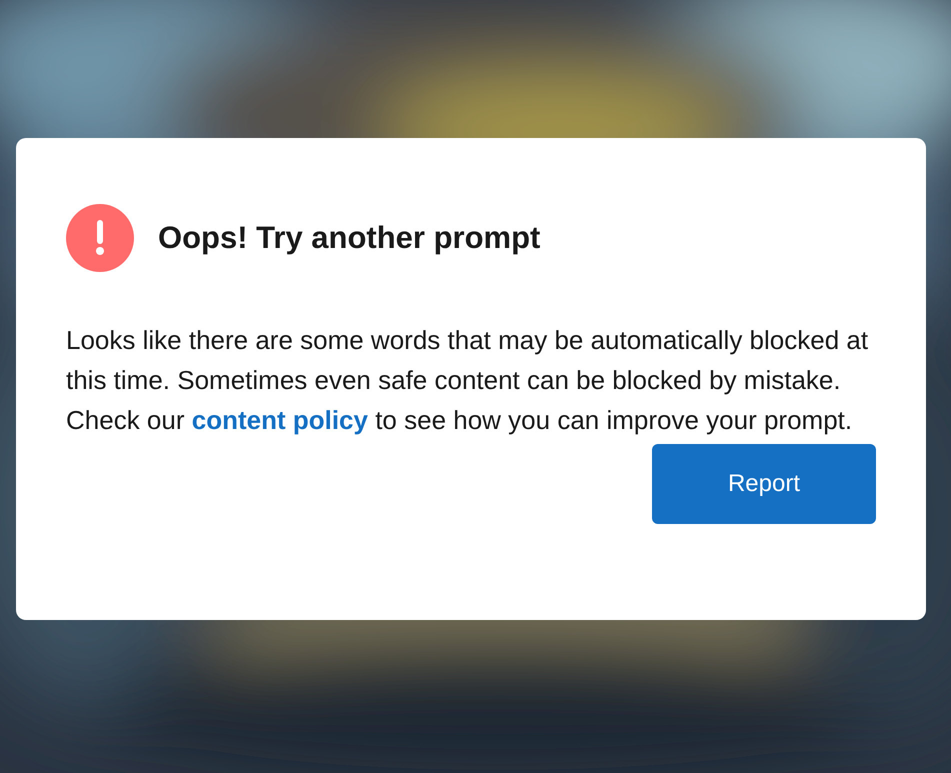 This screenshot has width=951, height=773. Describe the element at coordinates (764, 484) in the screenshot. I see `report-button: Report` at that location.